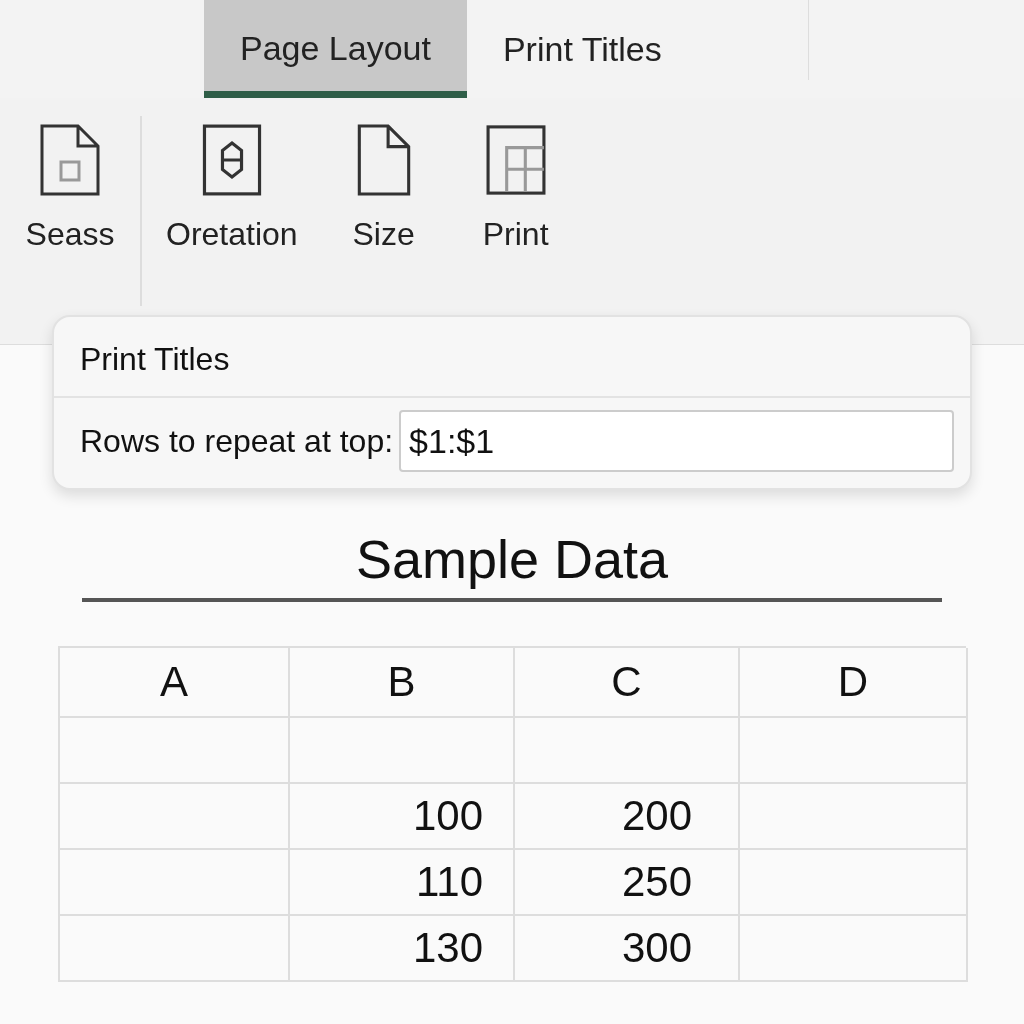  What do you see at coordinates (402, 817) in the screenshot?
I see `table-cell: 100` at bounding box center [402, 817].